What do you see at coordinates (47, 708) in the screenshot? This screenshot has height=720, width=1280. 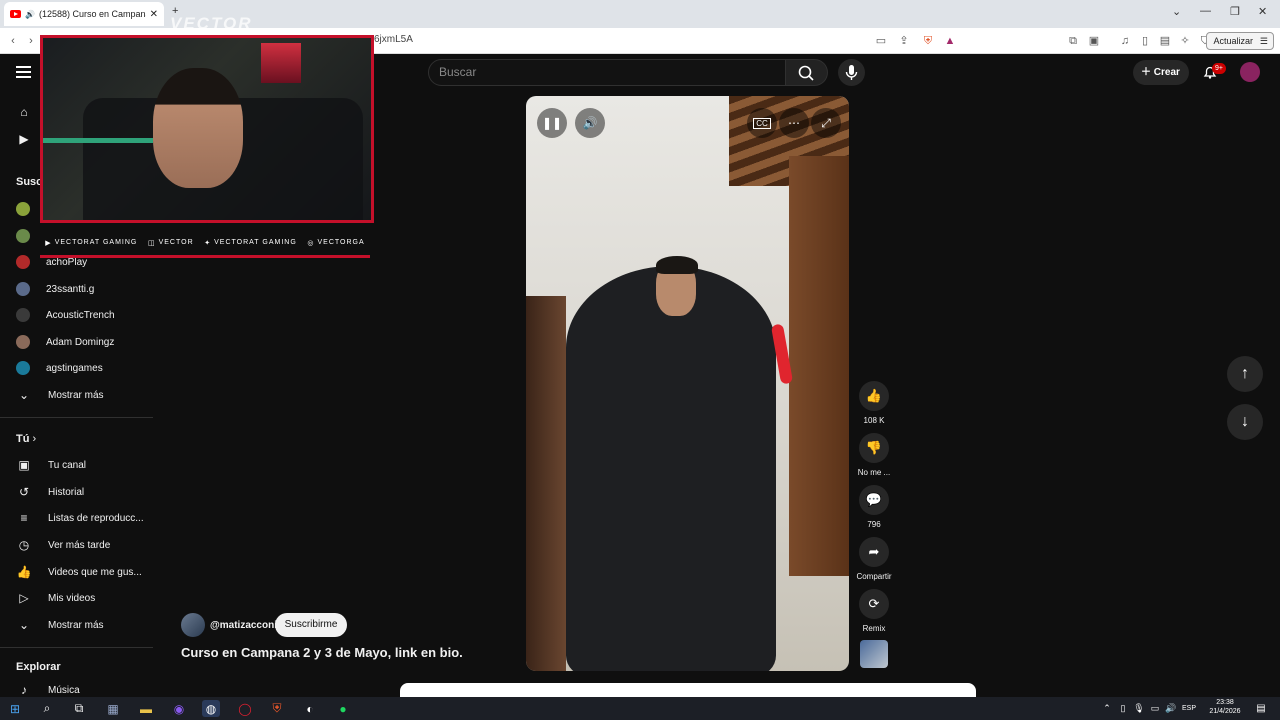 I see `search-icon: ⌕` at bounding box center [47, 708].